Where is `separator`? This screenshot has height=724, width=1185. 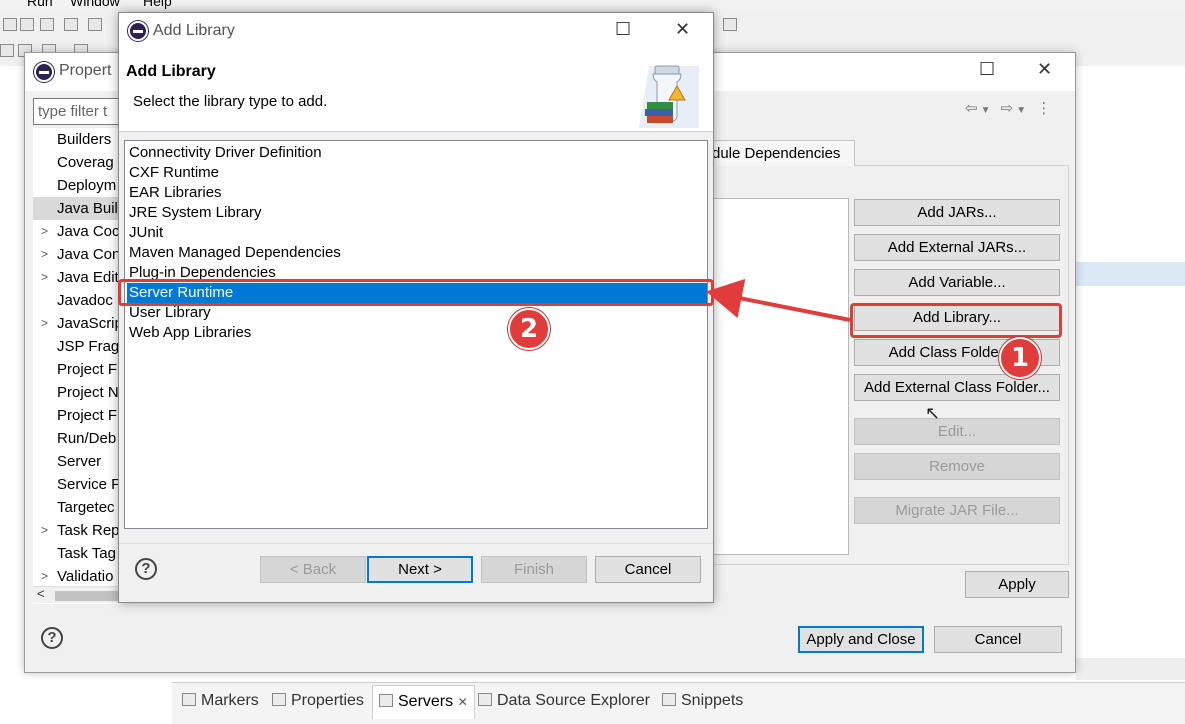 separator is located at coordinates (416, 543).